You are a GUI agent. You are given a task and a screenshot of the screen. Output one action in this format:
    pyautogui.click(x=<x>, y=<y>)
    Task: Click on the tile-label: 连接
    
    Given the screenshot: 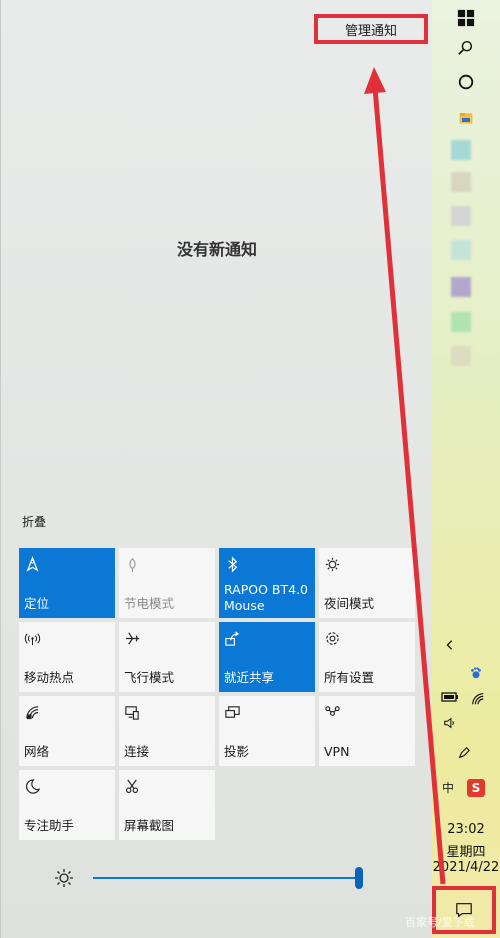 What is the action you would take?
    pyautogui.click(x=137, y=751)
    